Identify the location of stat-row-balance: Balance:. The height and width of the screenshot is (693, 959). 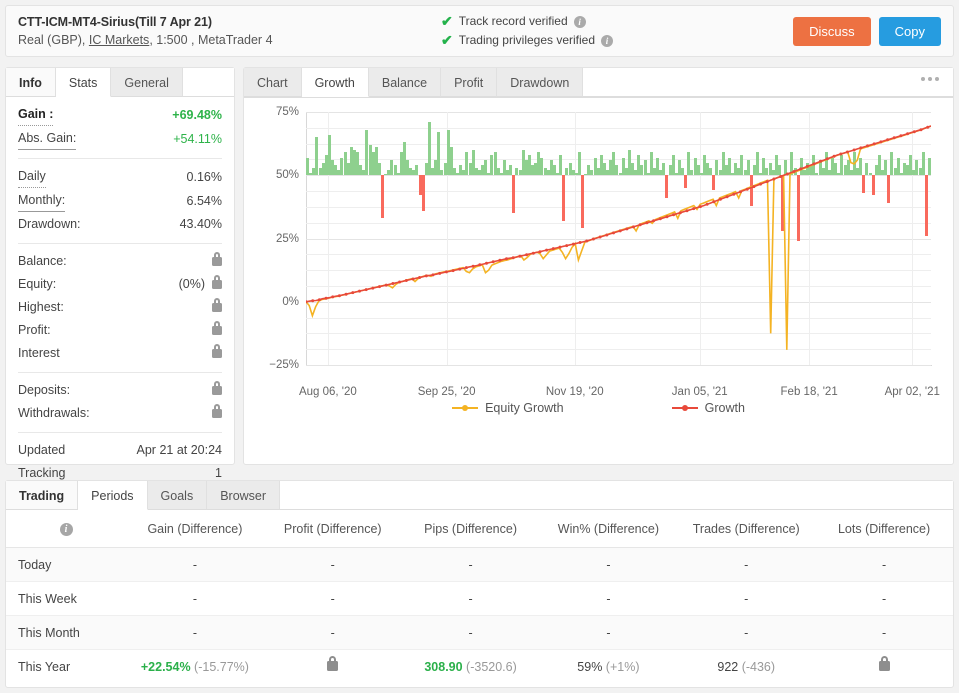
(120, 261).